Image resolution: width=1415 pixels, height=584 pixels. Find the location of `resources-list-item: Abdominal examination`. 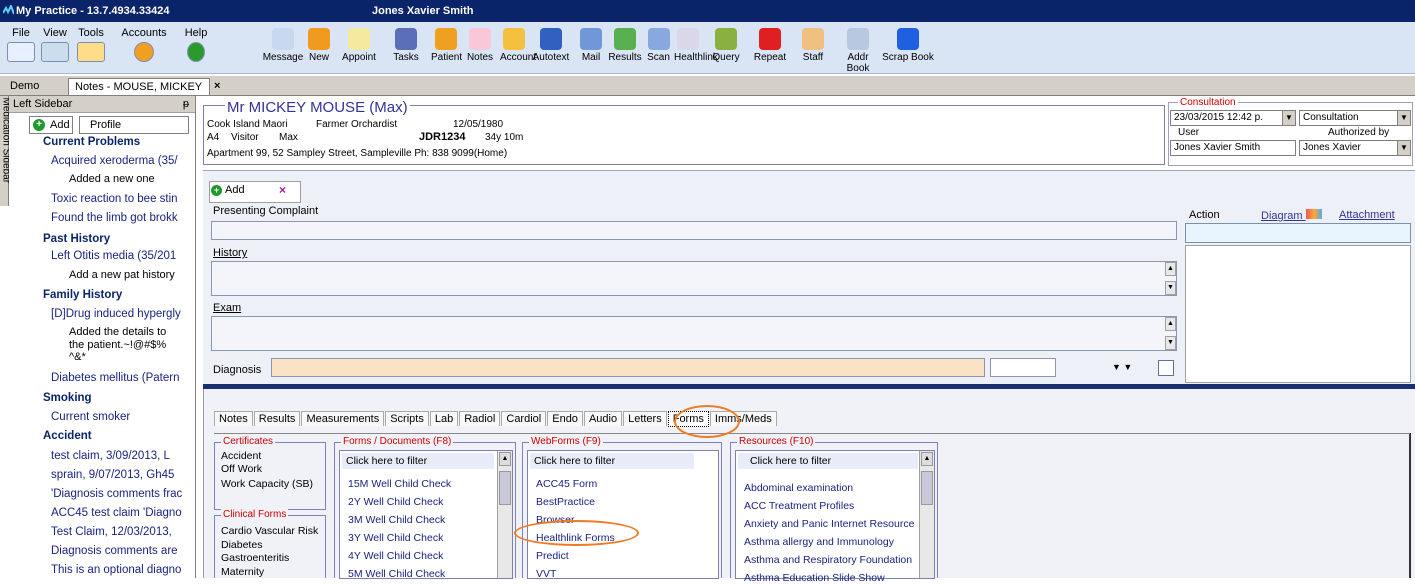

resources-list-item: Abdominal examination is located at coordinates (798, 488).